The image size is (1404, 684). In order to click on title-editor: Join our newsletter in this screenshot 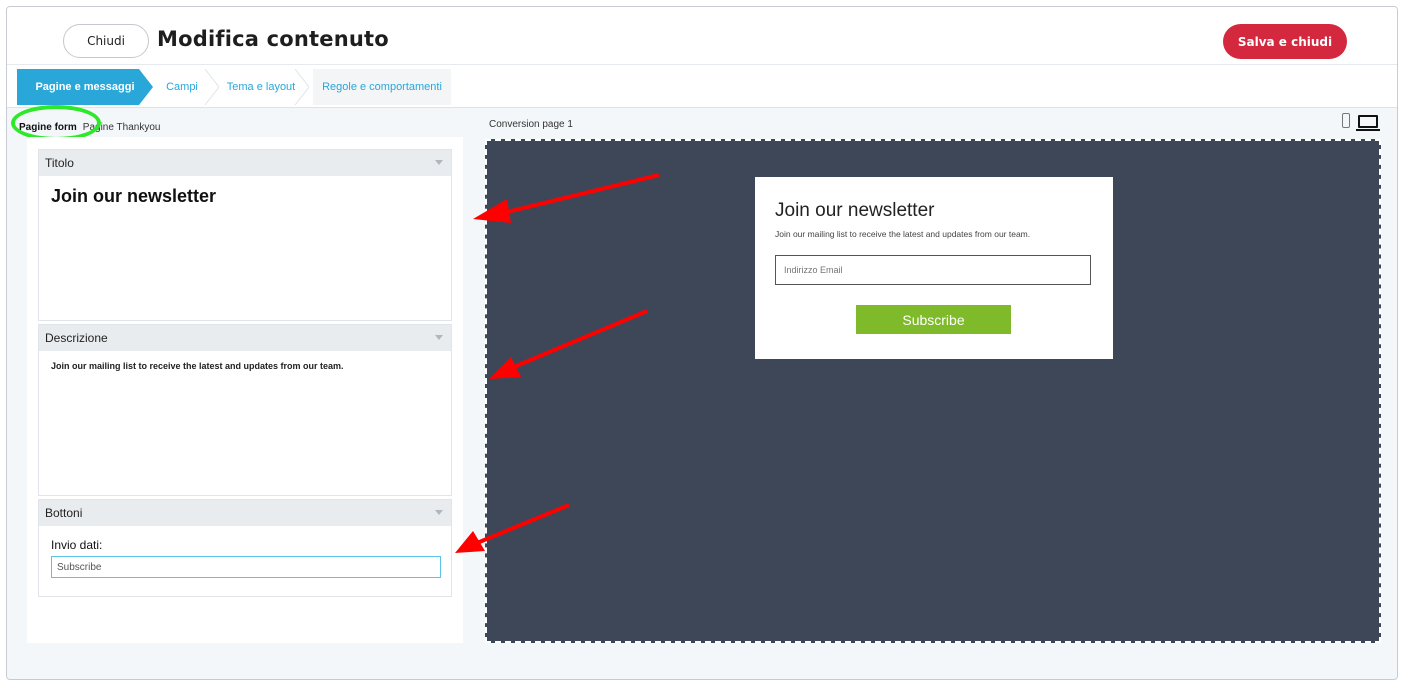, I will do `click(245, 196)`.